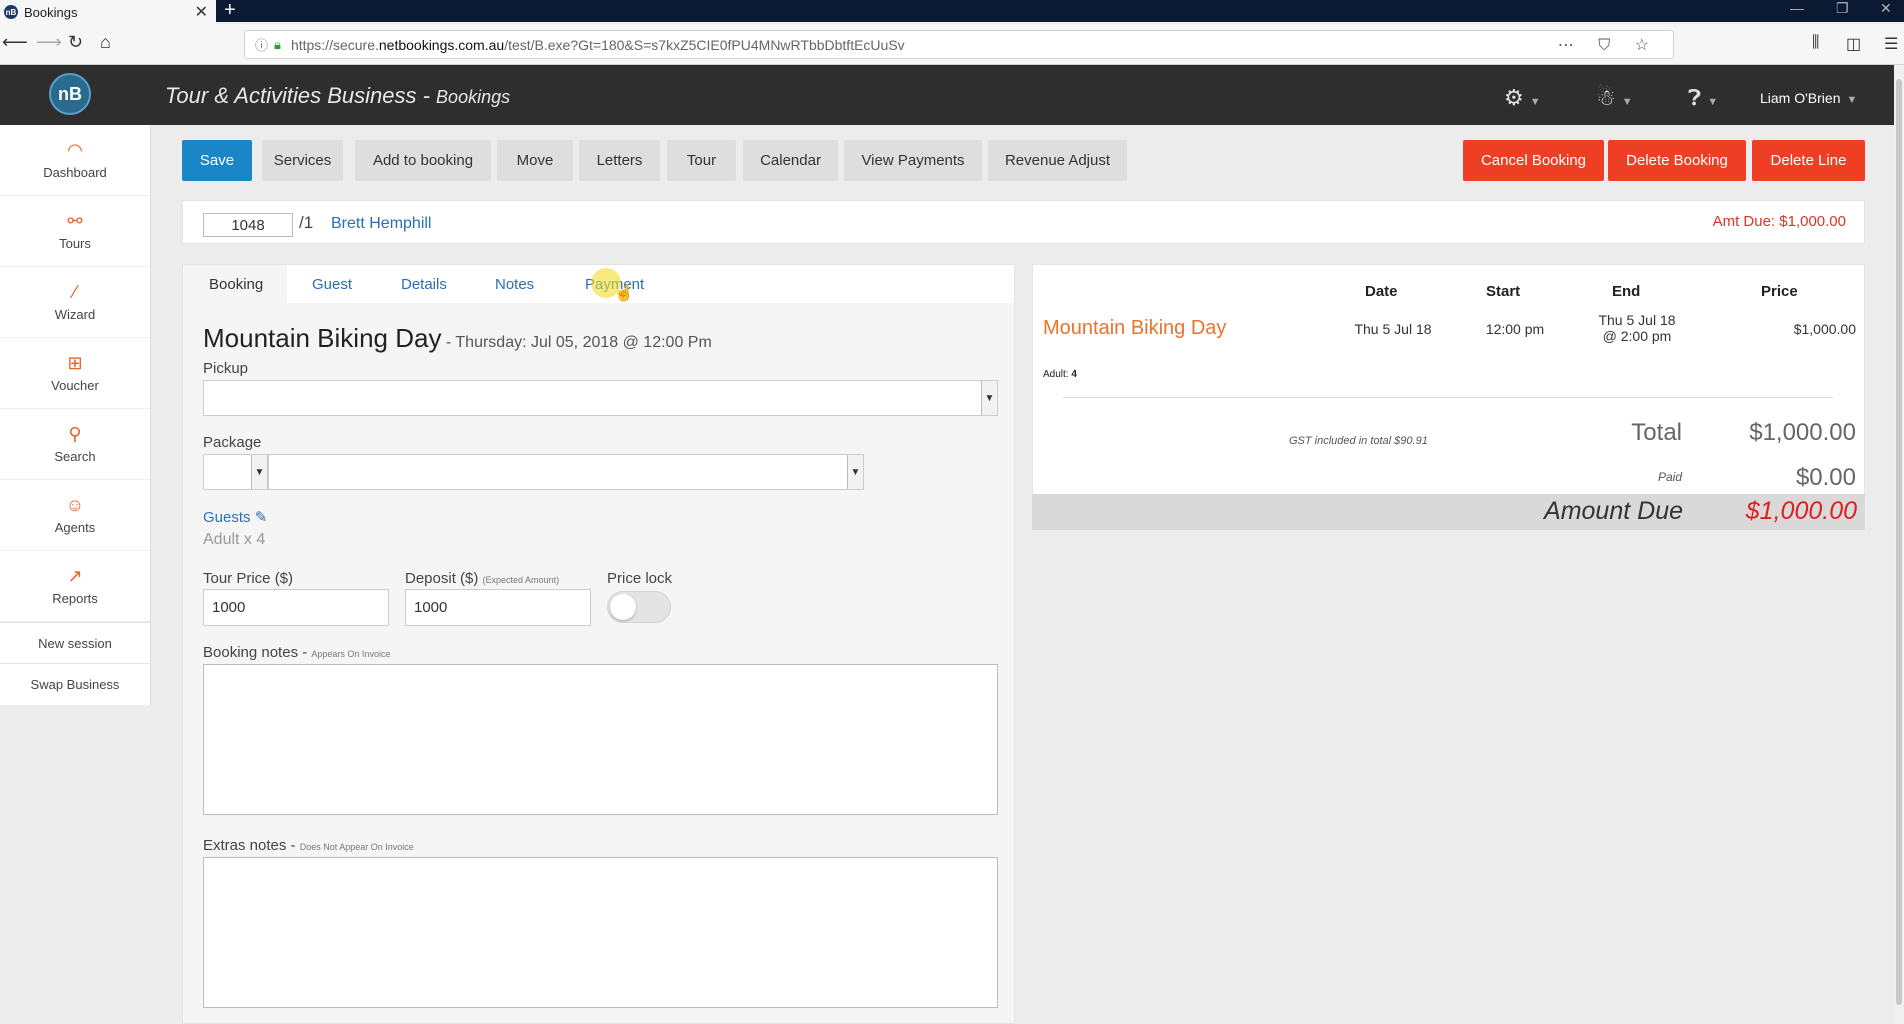  What do you see at coordinates (217, 160) in the screenshot?
I see `save-button: Save` at bounding box center [217, 160].